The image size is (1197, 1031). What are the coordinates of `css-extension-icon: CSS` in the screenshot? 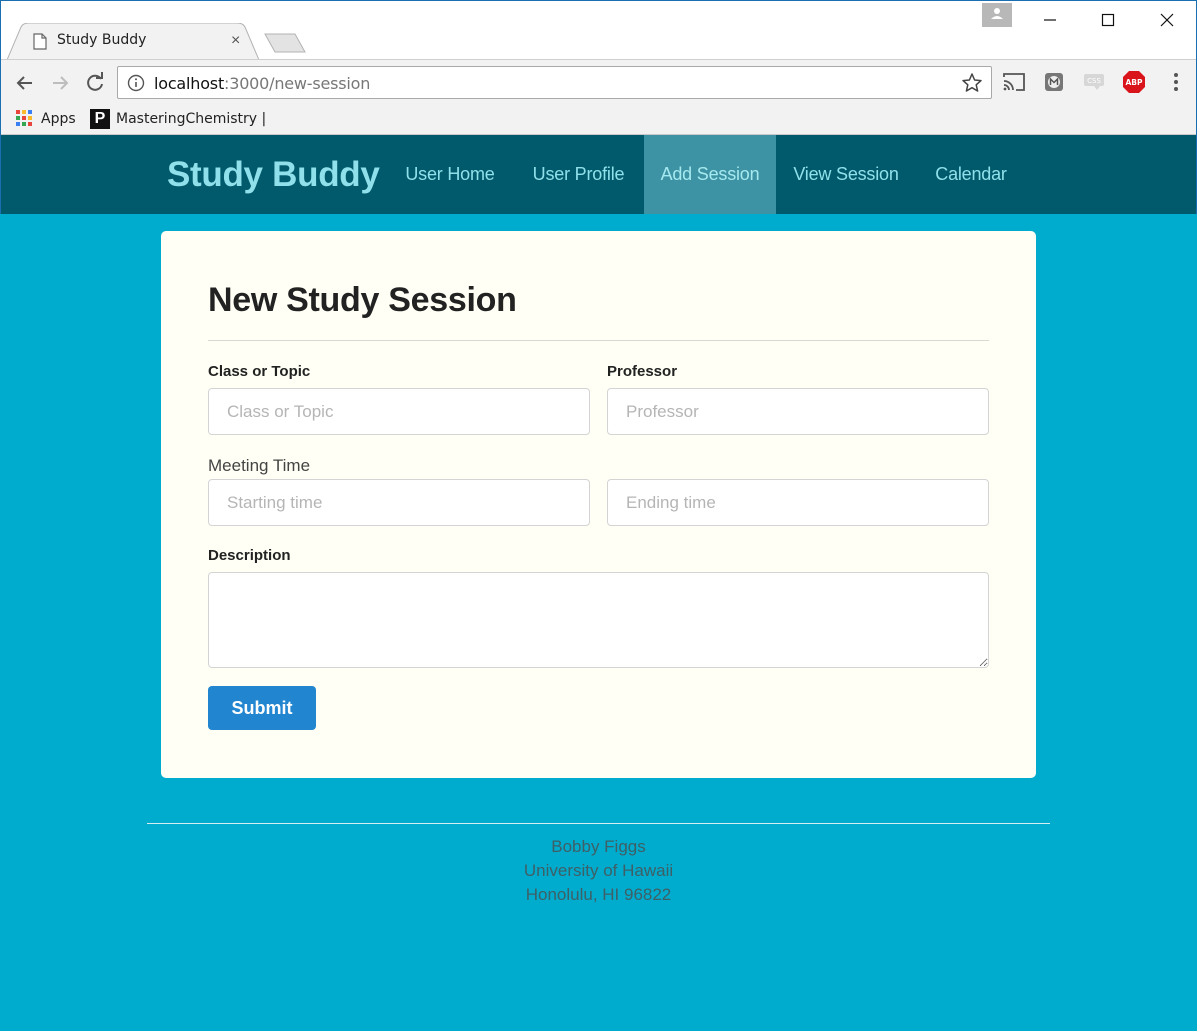 It's located at (1094, 82).